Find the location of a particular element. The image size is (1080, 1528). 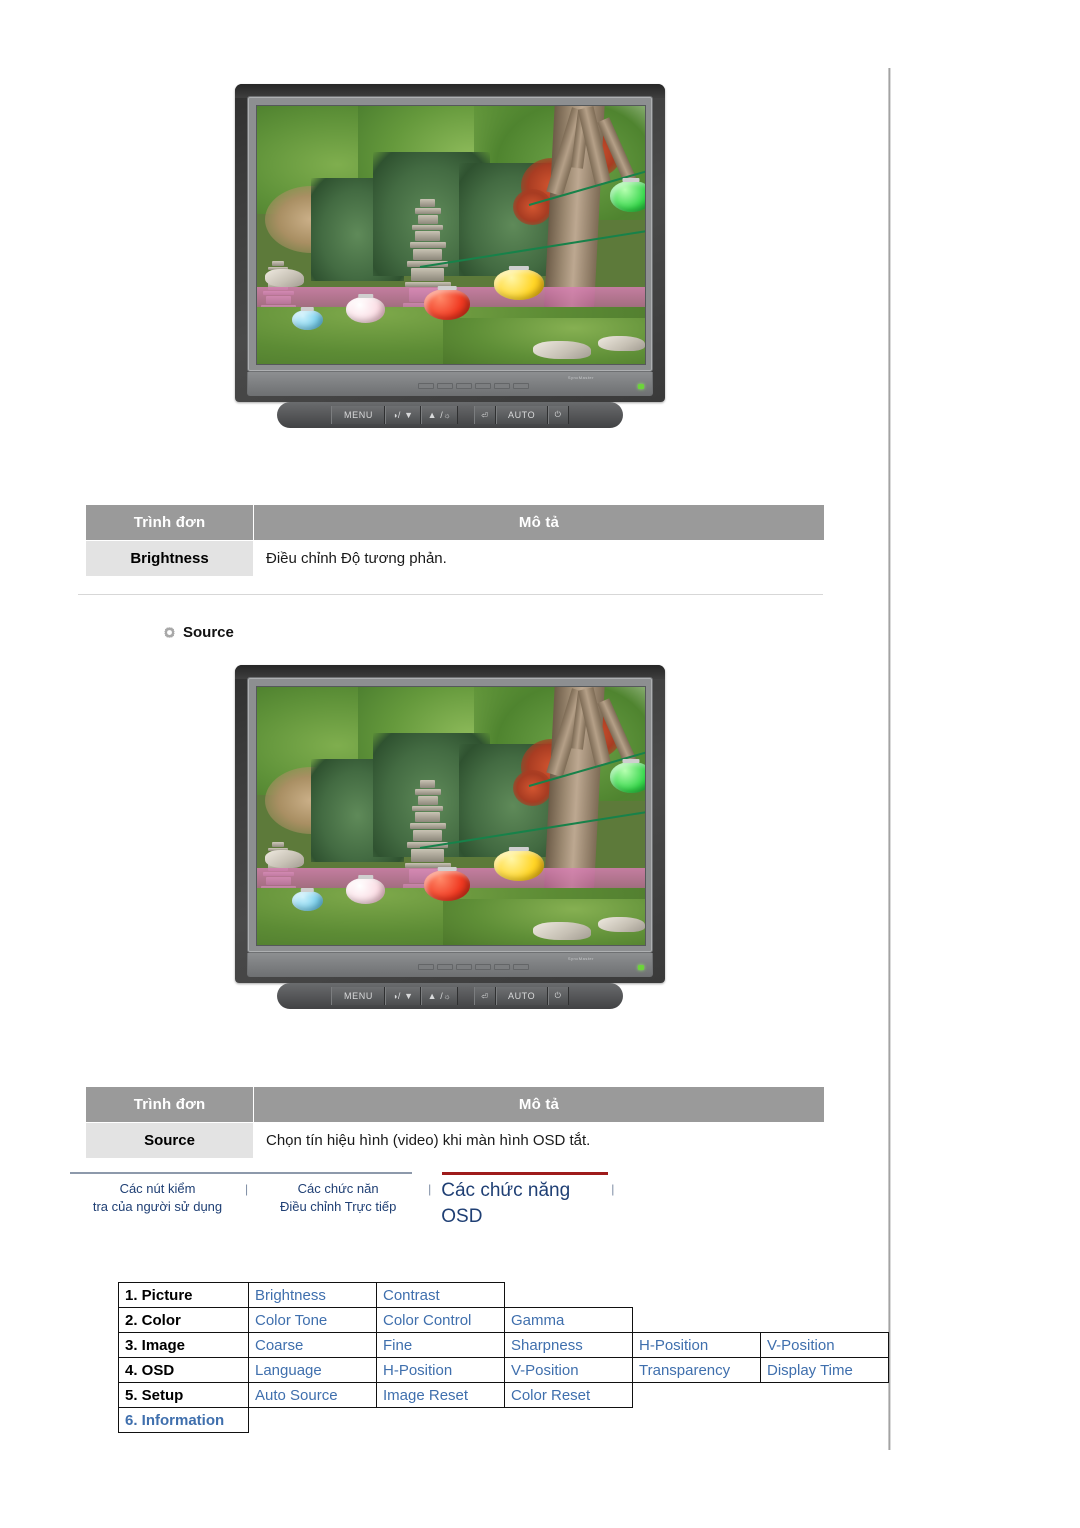

bezel-key-2b is located at coordinates (445, 967).